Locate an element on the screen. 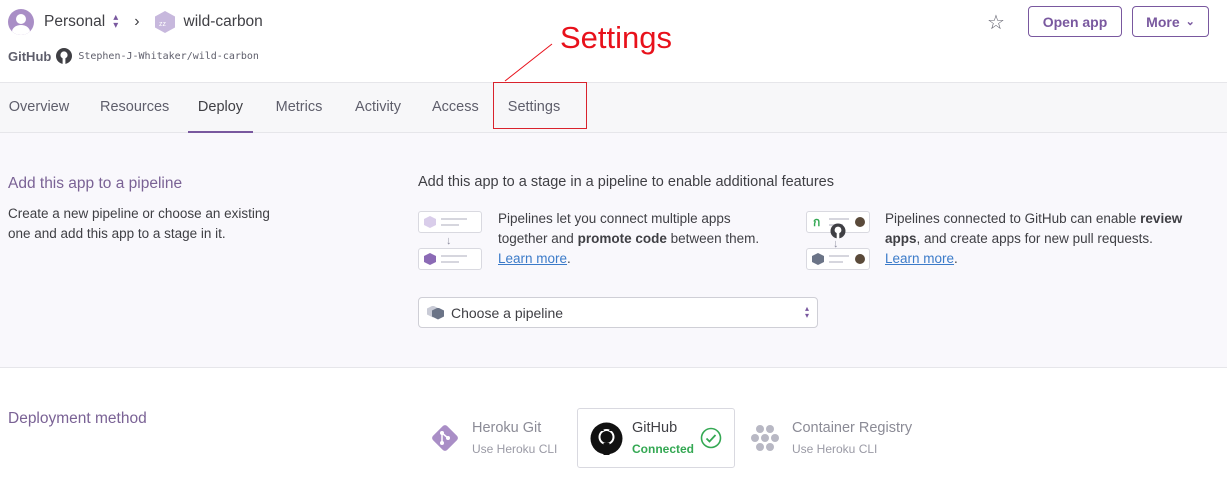  app-sleeping-icon: zz is located at coordinates (164, 22).